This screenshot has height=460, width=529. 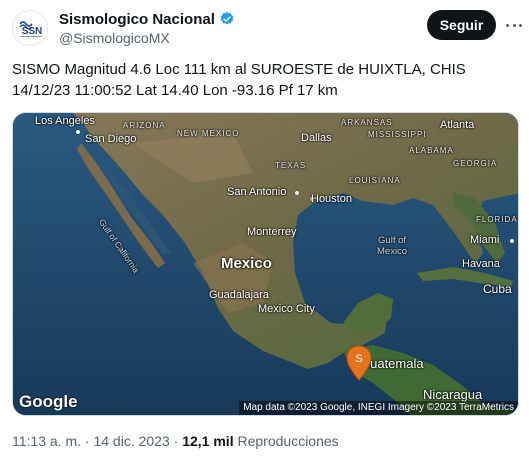 I want to click on map-label-gulf-of-mexico: Gulf of Mexico, so click(x=392, y=246).